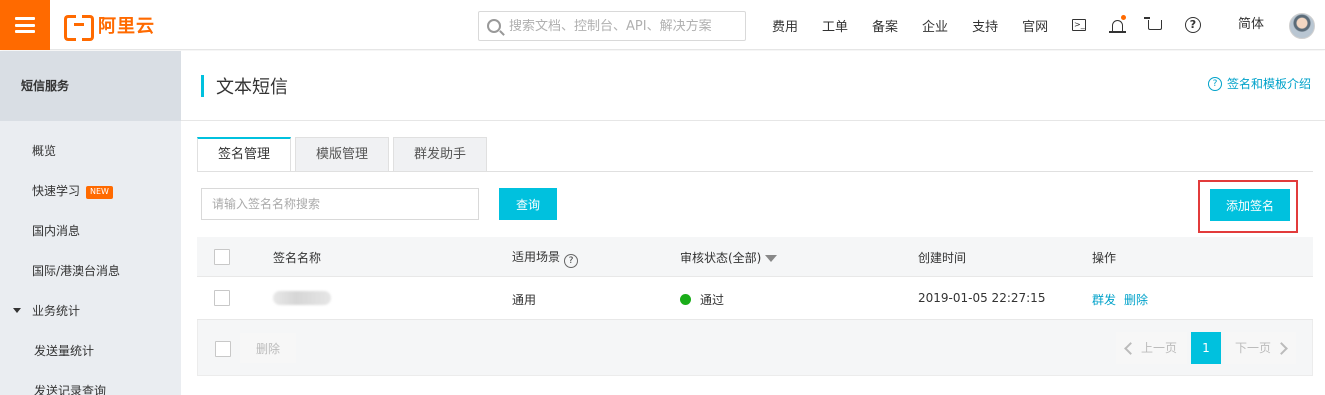 The height and width of the screenshot is (395, 1325). What do you see at coordinates (56, 311) in the screenshot?
I see `sidebar-item-label: 业务统计` at bounding box center [56, 311].